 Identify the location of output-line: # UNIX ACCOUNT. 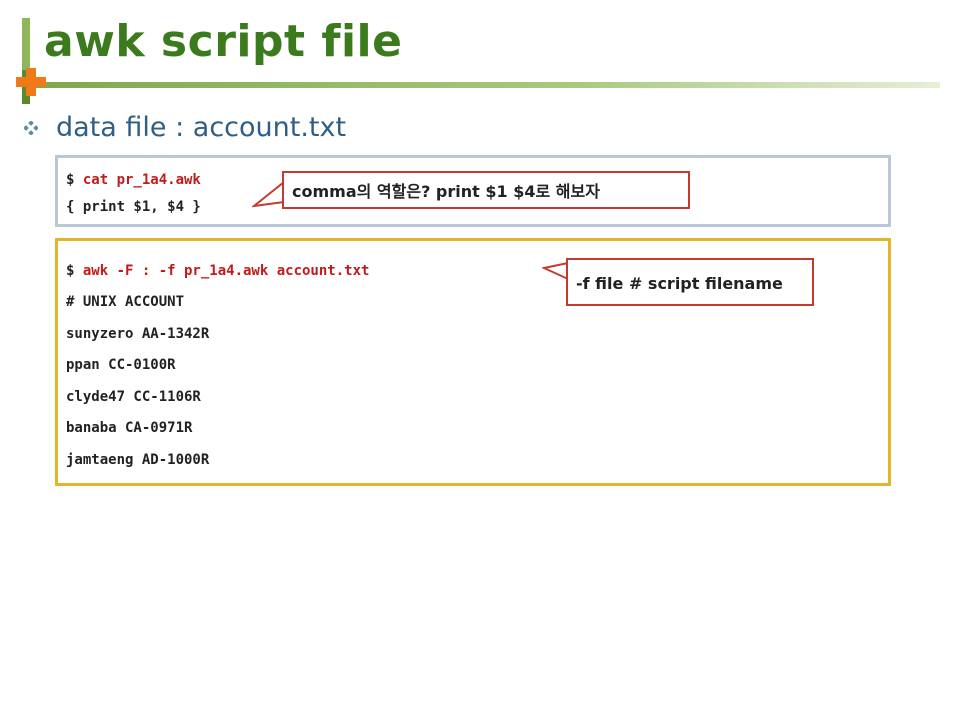
(125, 302).